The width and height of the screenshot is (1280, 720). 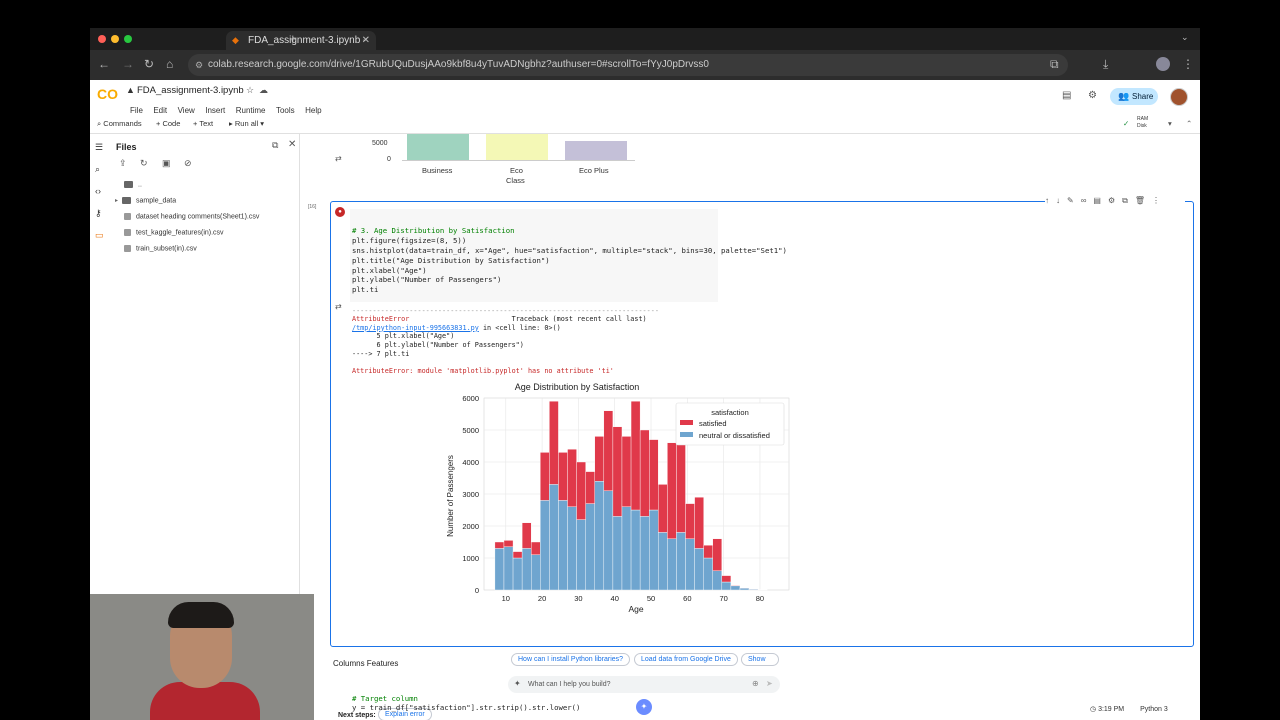 What do you see at coordinates (1054, 64) in the screenshot?
I see `extensions-icon: ⧉` at bounding box center [1054, 64].